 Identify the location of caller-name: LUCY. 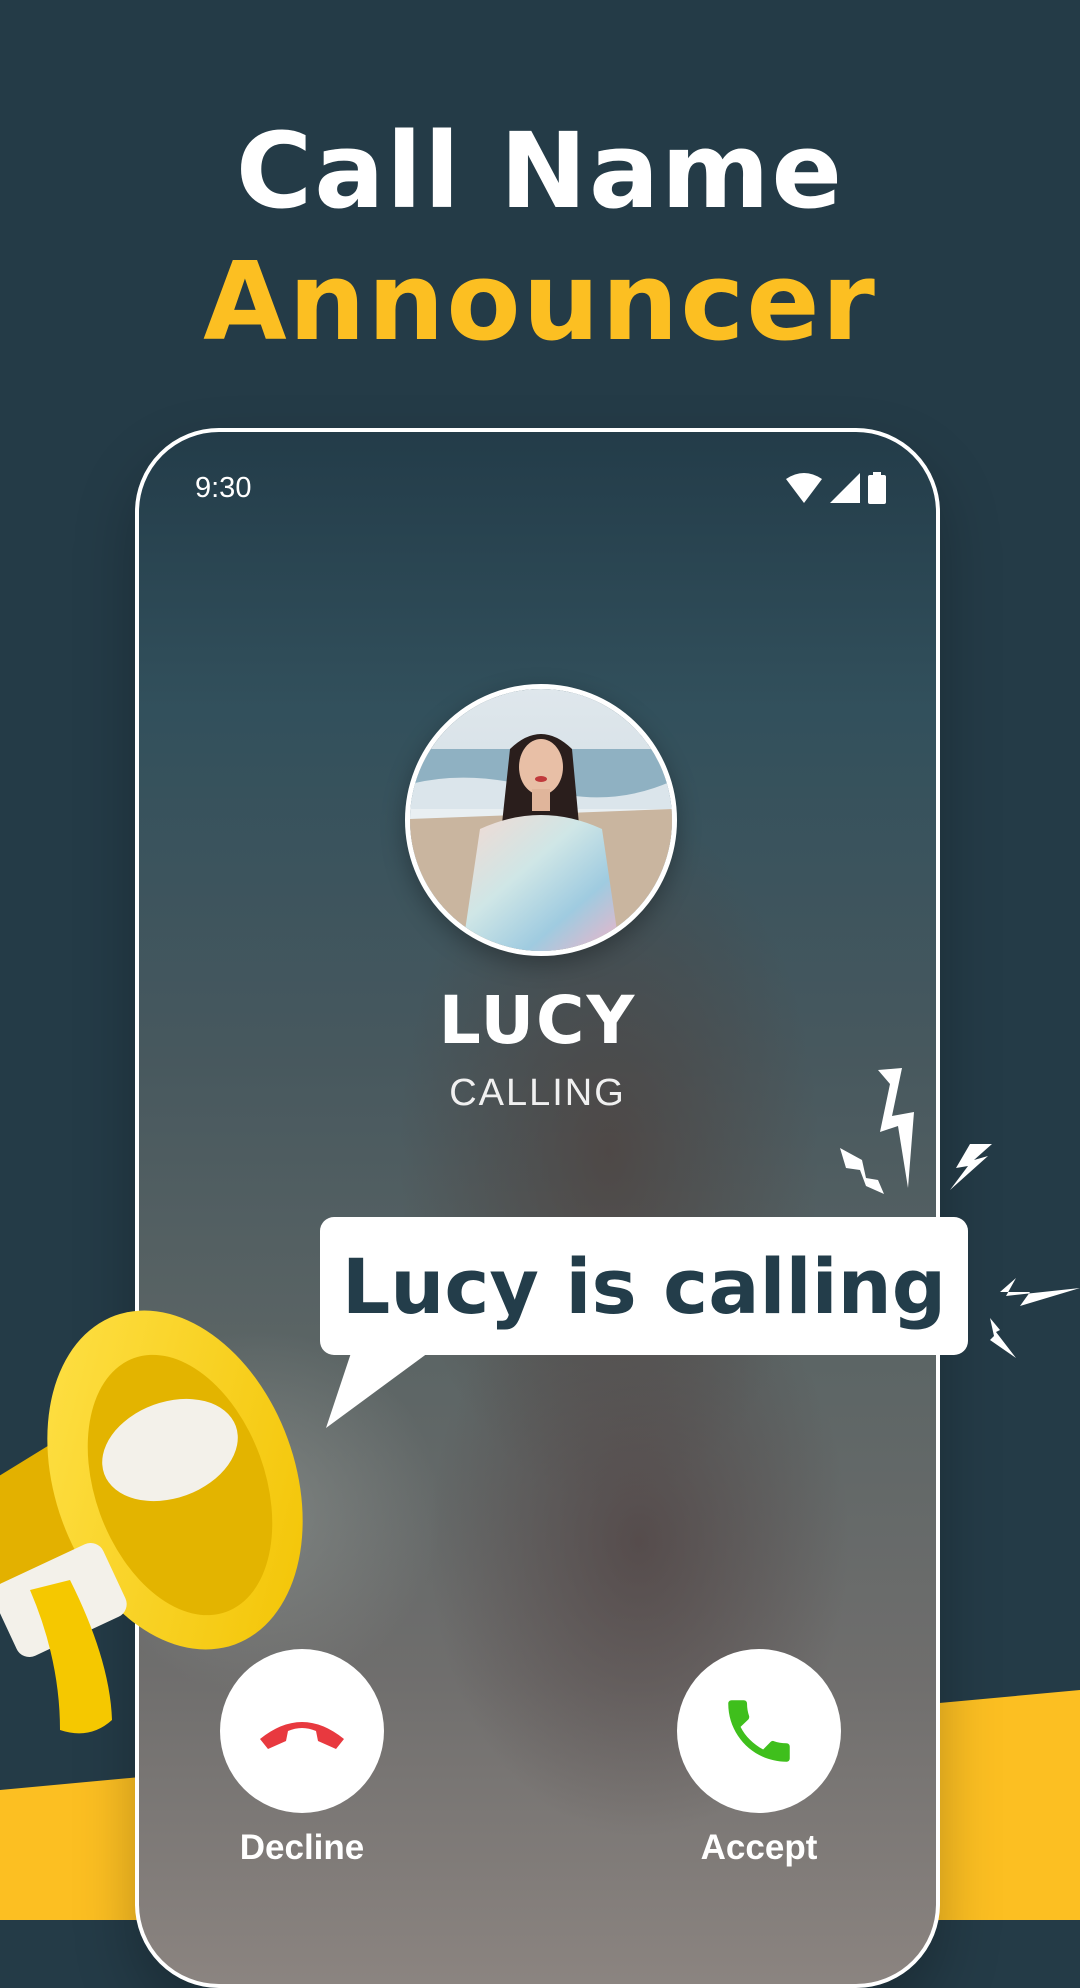
(537, 1020).